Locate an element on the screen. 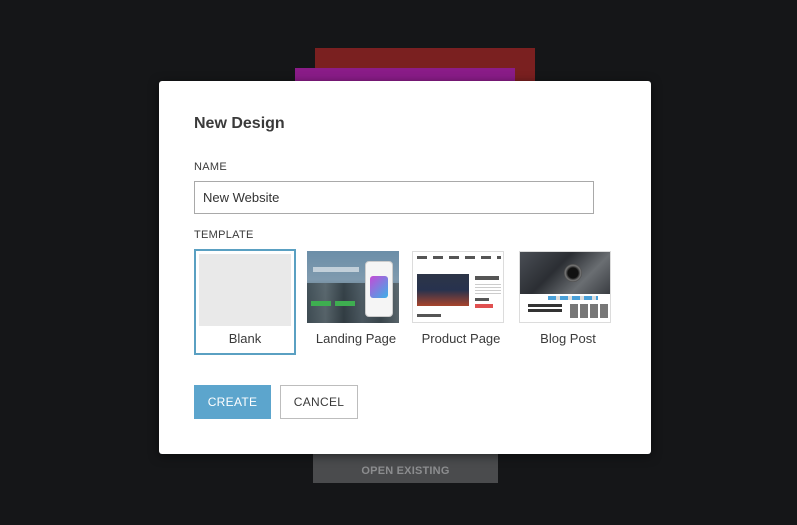 The image size is (797, 525). cancel-button: CANCEL is located at coordinates (319, 402).